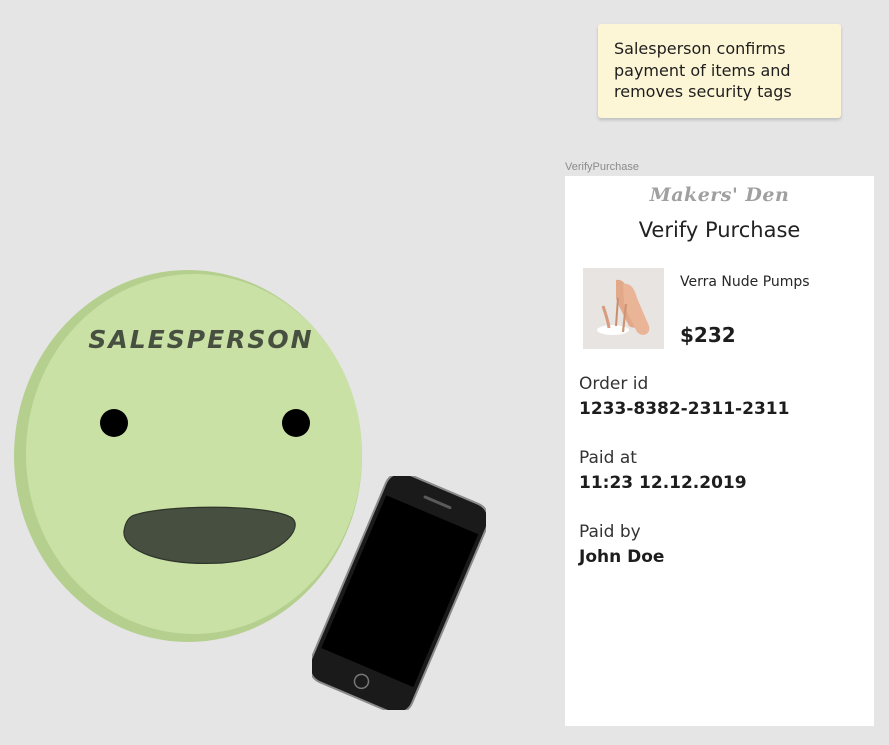 This screenshot has width=889, height=745. Describe the element at coordinates (399, 593) in the screenshot. I see `smartphone-icon` at that location.